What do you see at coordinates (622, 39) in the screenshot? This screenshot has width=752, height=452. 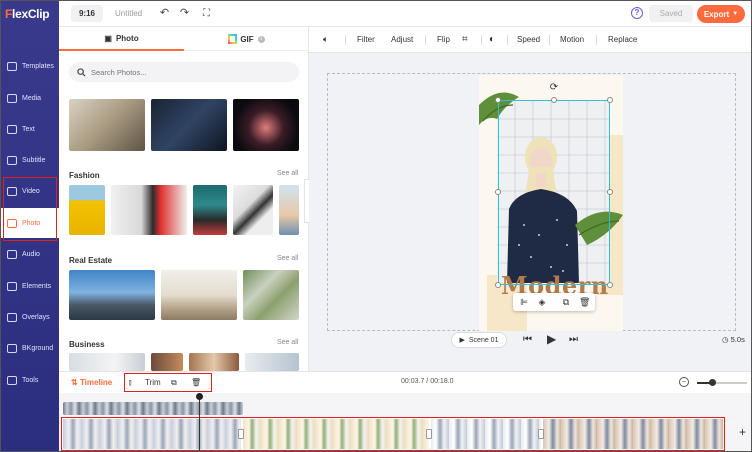 I see `replace-button: Replace` at bounding box center [622, 39].